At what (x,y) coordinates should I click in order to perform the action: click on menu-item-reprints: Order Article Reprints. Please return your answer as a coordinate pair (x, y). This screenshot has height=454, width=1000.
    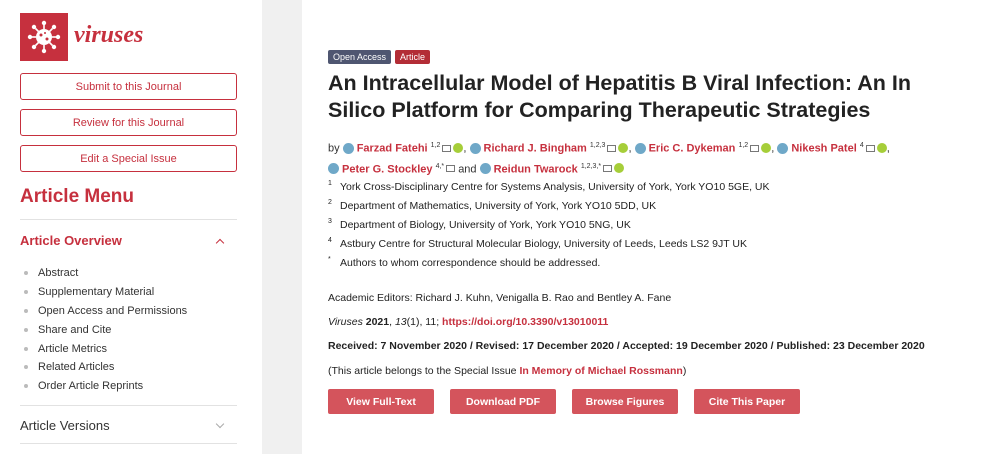
    Looking at the image, I should click on (105, 386).